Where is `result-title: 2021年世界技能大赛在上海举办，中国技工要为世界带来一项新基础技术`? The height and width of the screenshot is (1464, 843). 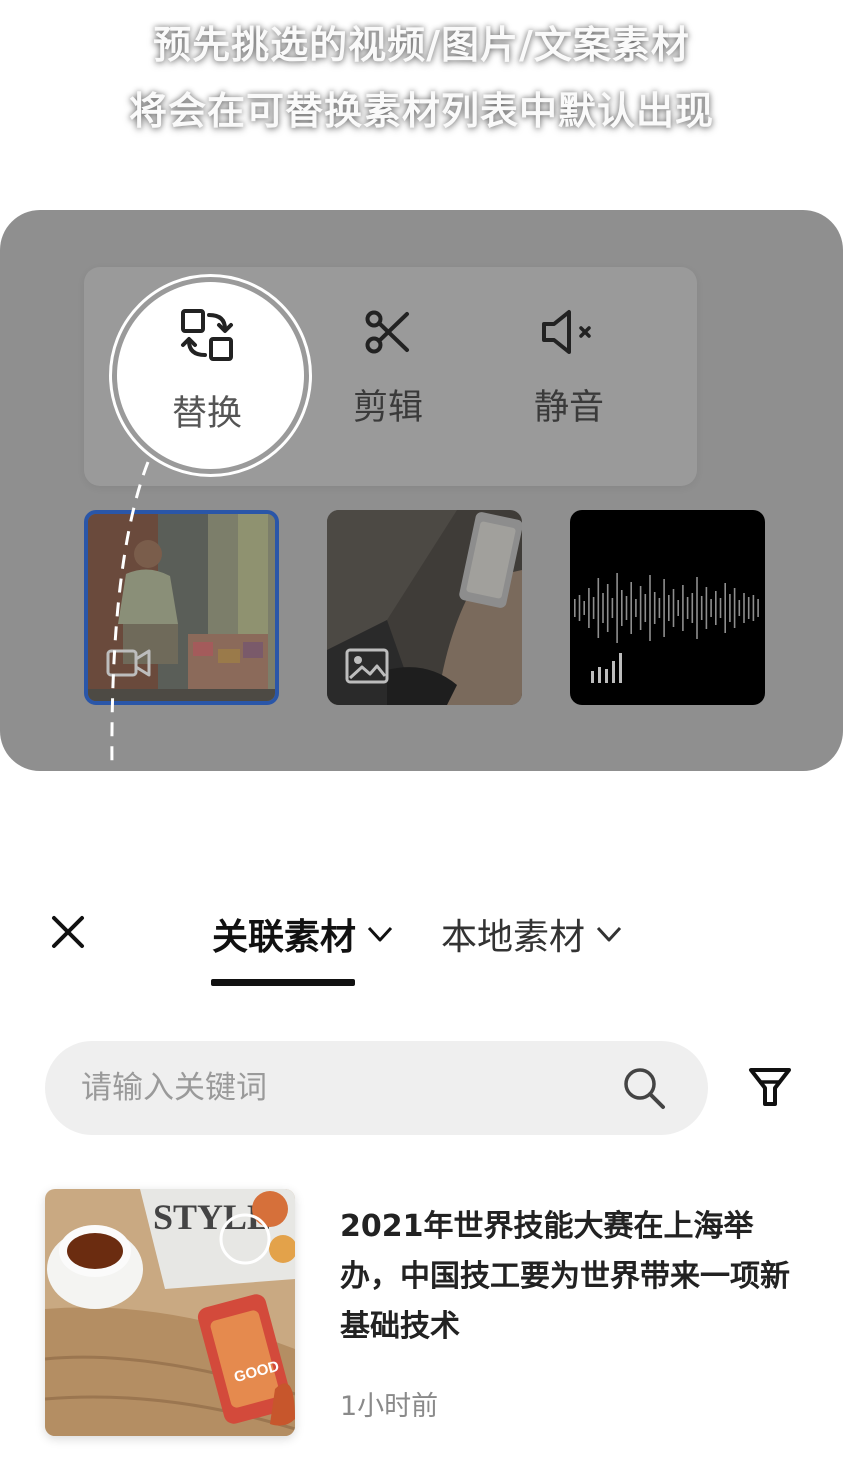 result-title: 2021年世界技能大赛在上海举办，中国技工要为世界带来一项新基础技术 is located at coordinates (575, 1277).